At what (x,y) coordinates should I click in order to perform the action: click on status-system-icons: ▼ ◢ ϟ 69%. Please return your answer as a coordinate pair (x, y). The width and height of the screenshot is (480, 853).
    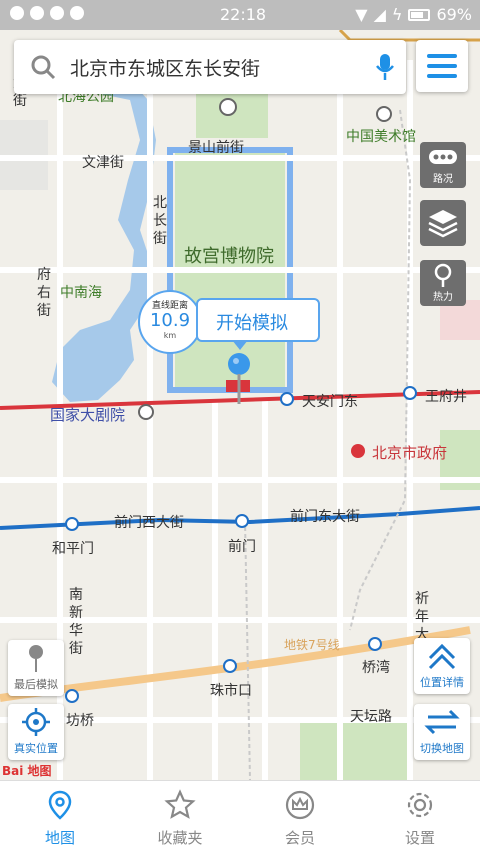
    Looking at the image, I should click on (413, 14).